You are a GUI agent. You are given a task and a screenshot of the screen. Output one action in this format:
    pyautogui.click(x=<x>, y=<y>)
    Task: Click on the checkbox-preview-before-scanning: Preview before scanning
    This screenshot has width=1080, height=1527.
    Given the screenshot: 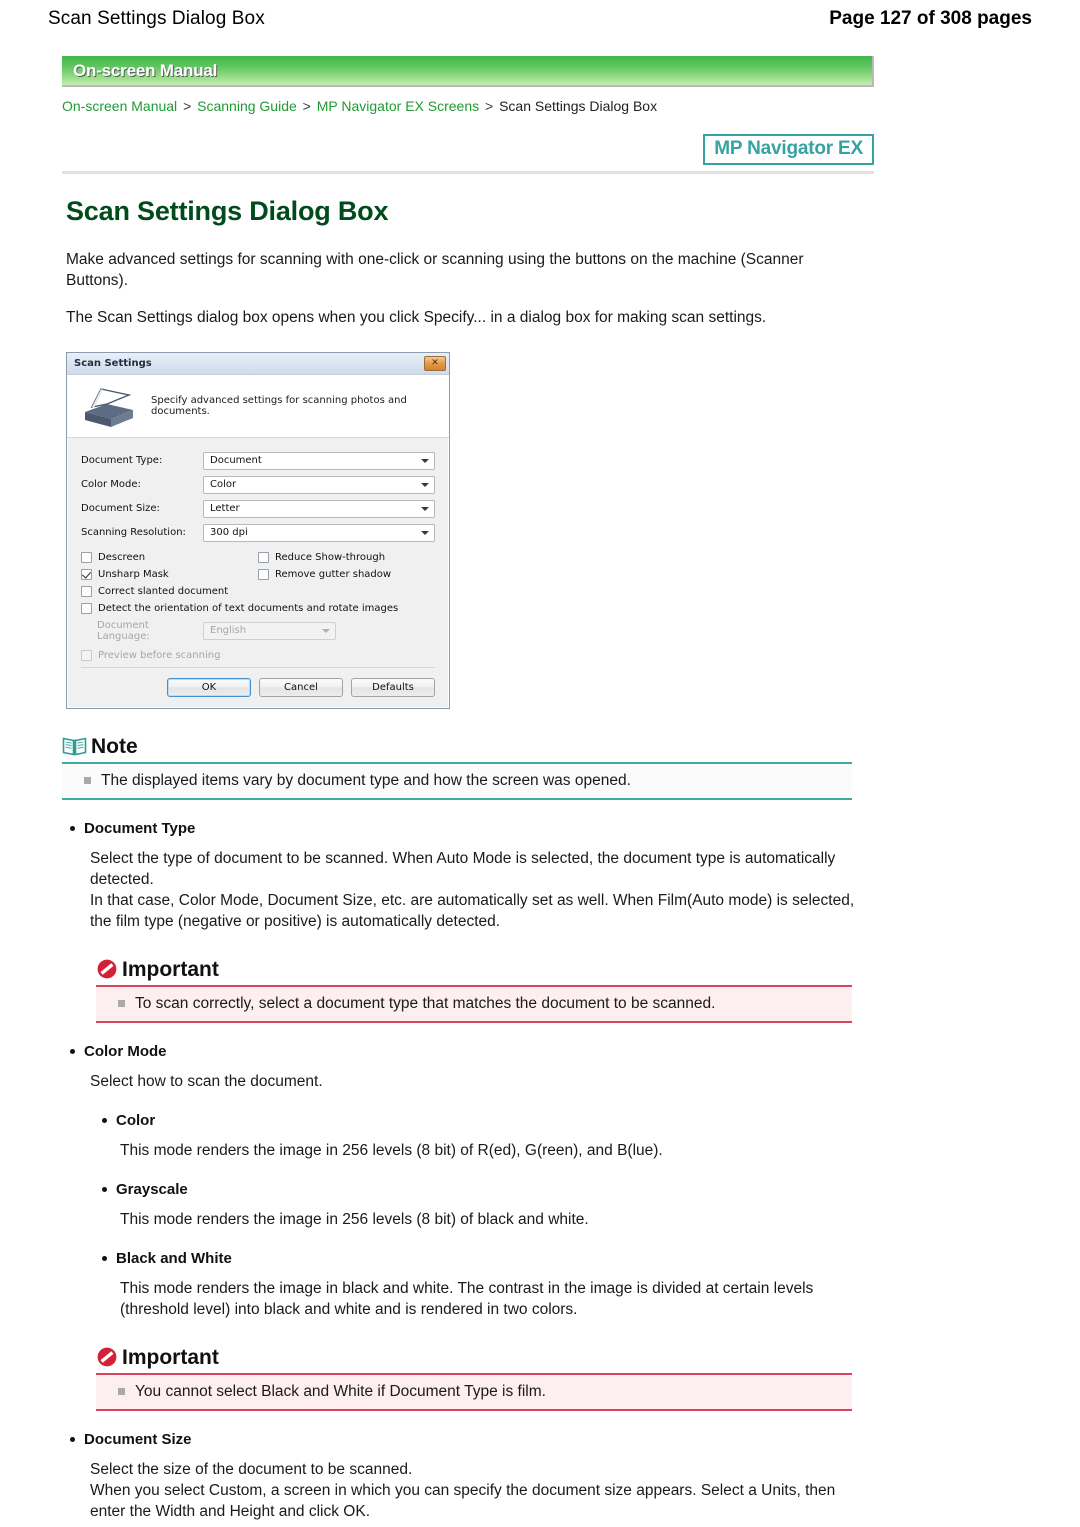 What is the action you would take?
    pyautogui.click(x=258, y=655)
    